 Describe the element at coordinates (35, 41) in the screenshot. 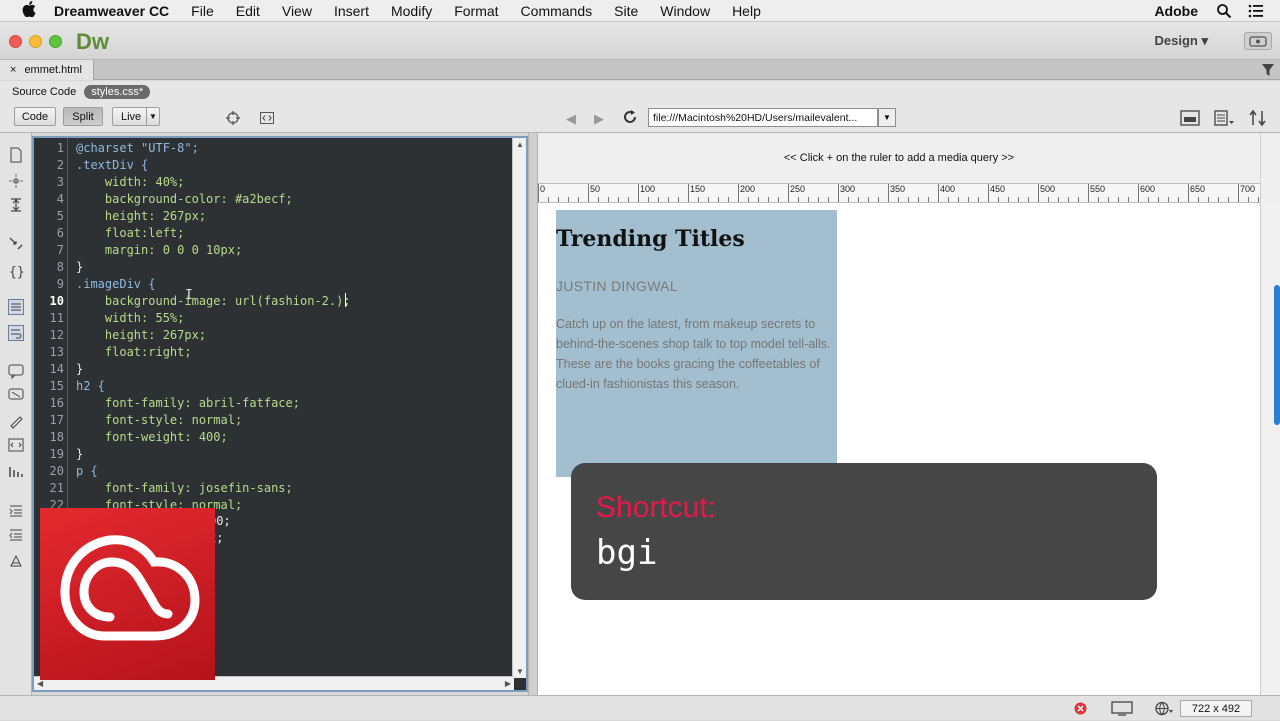

I see `minimize-window-button` at that location.